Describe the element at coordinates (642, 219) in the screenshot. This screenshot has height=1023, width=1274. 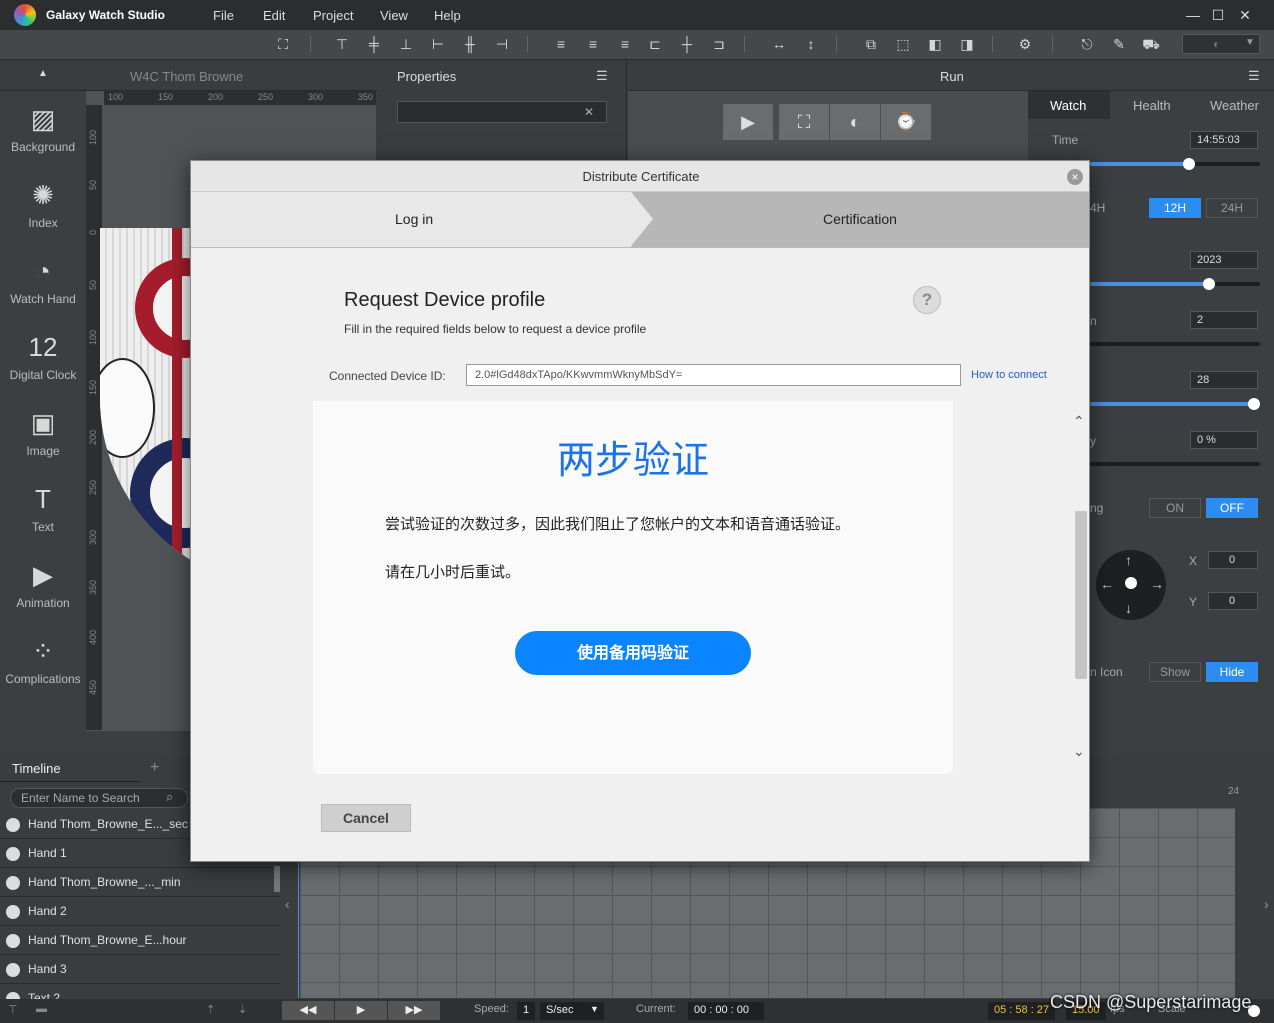
I see `step-arrow` at that location.